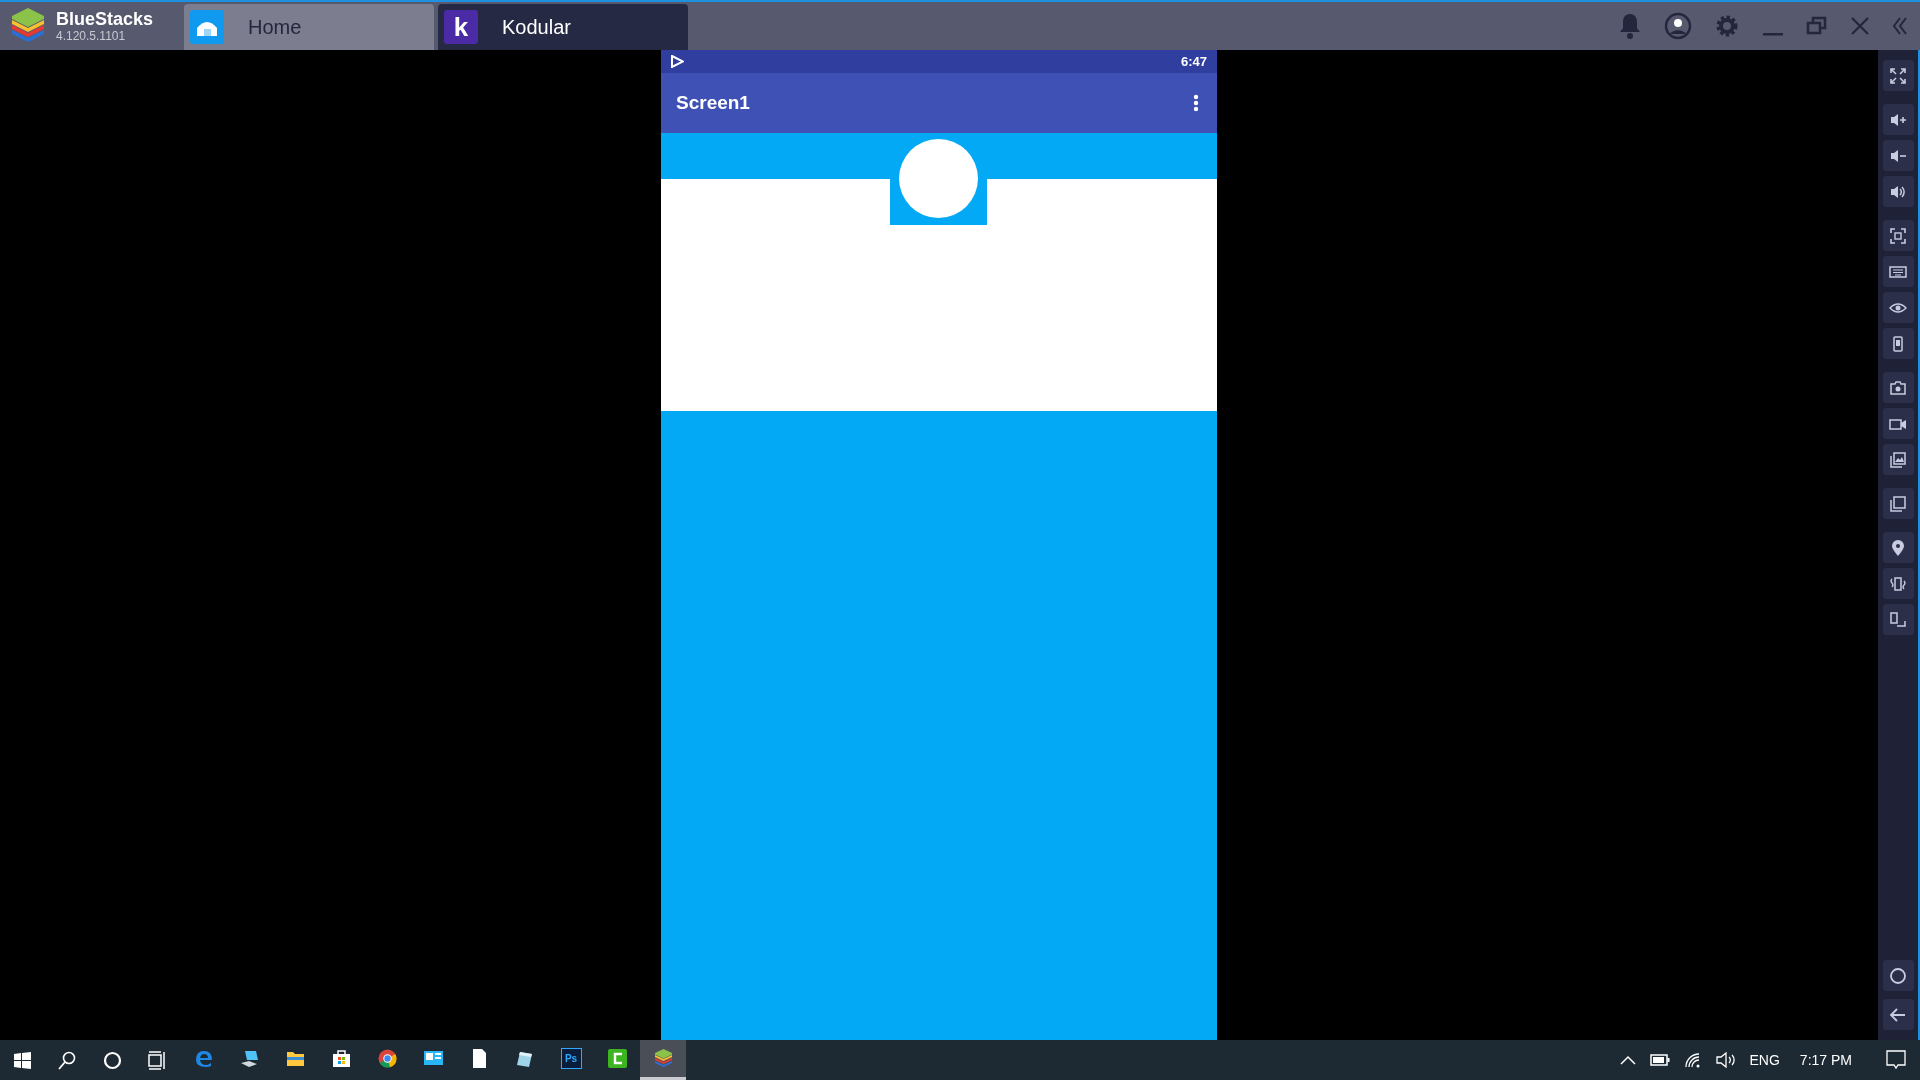 The height and width of the screenshot is (1080, 1920). Describe the element at coordinates (1725, 1060) in the screenshot. I see `volume-icon` at that location.